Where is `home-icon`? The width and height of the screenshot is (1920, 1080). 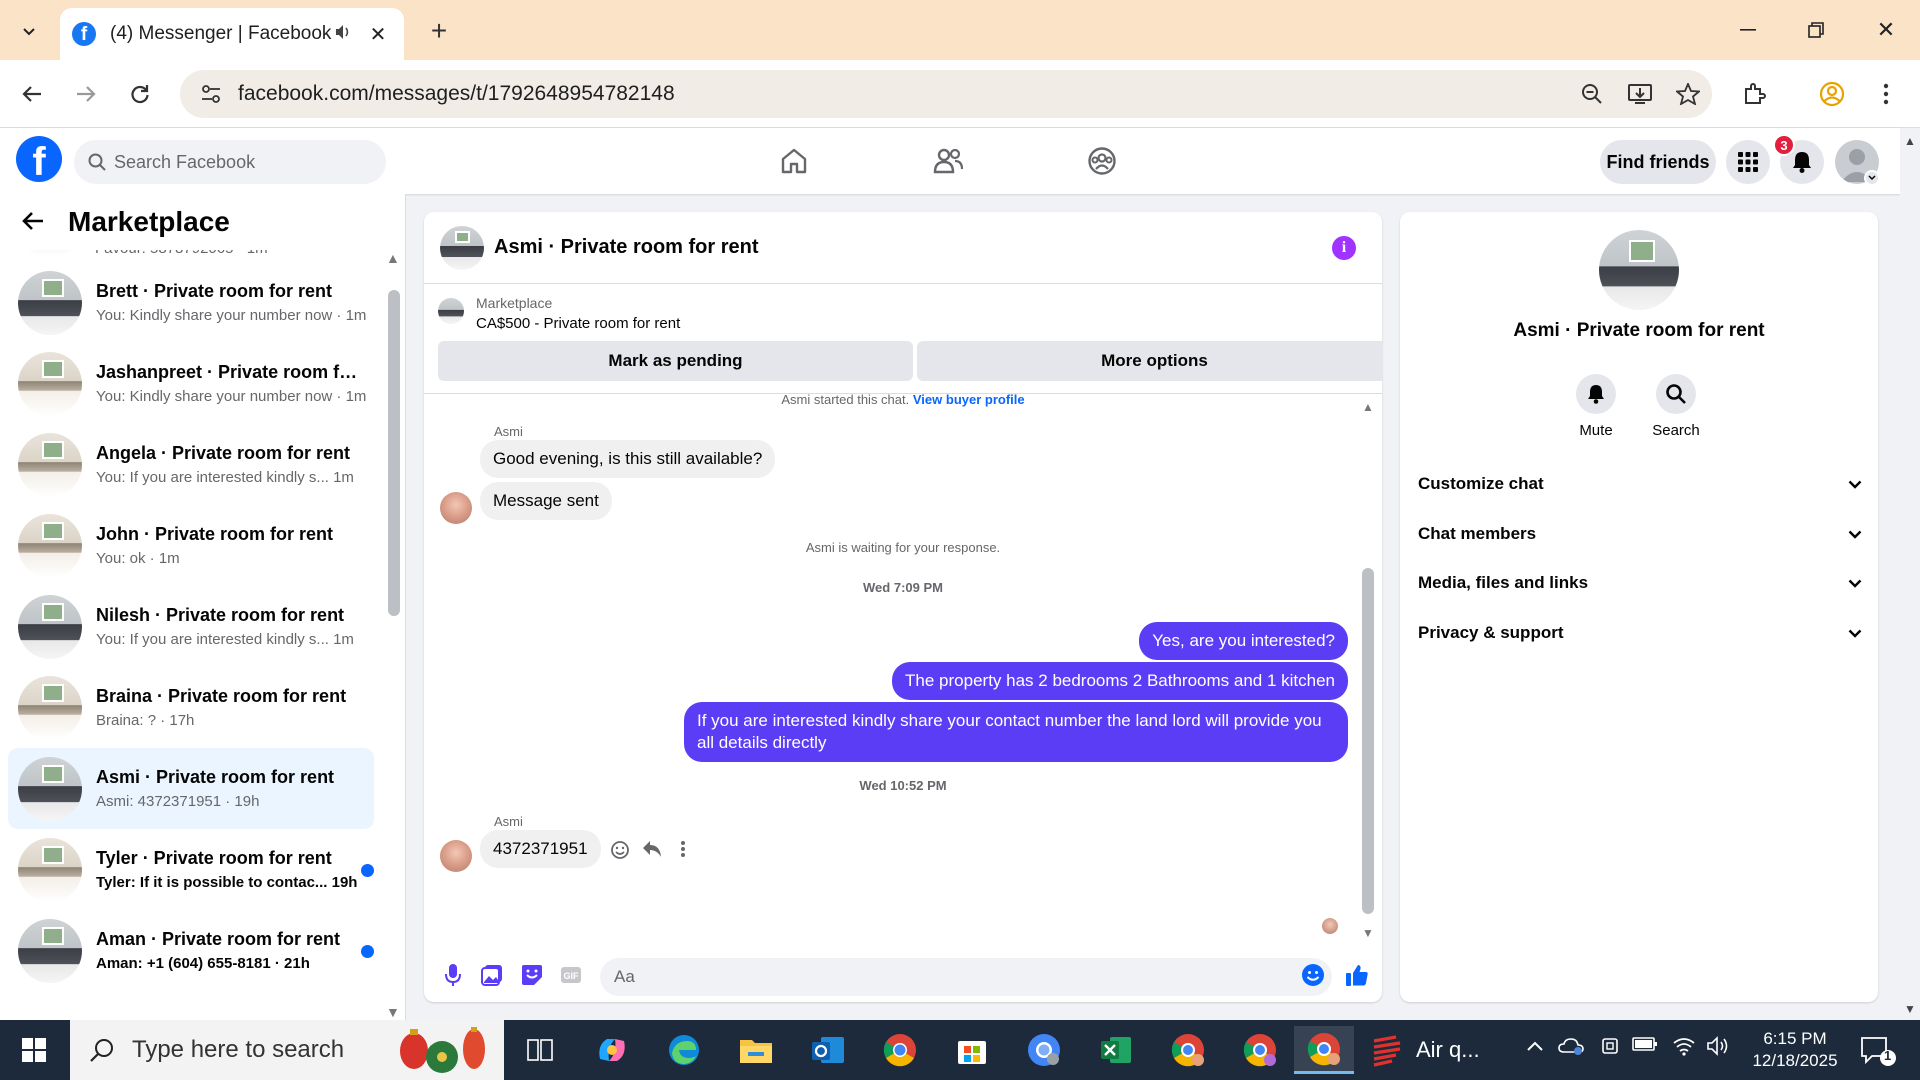
home-icon is located at coordinates (794, 161).